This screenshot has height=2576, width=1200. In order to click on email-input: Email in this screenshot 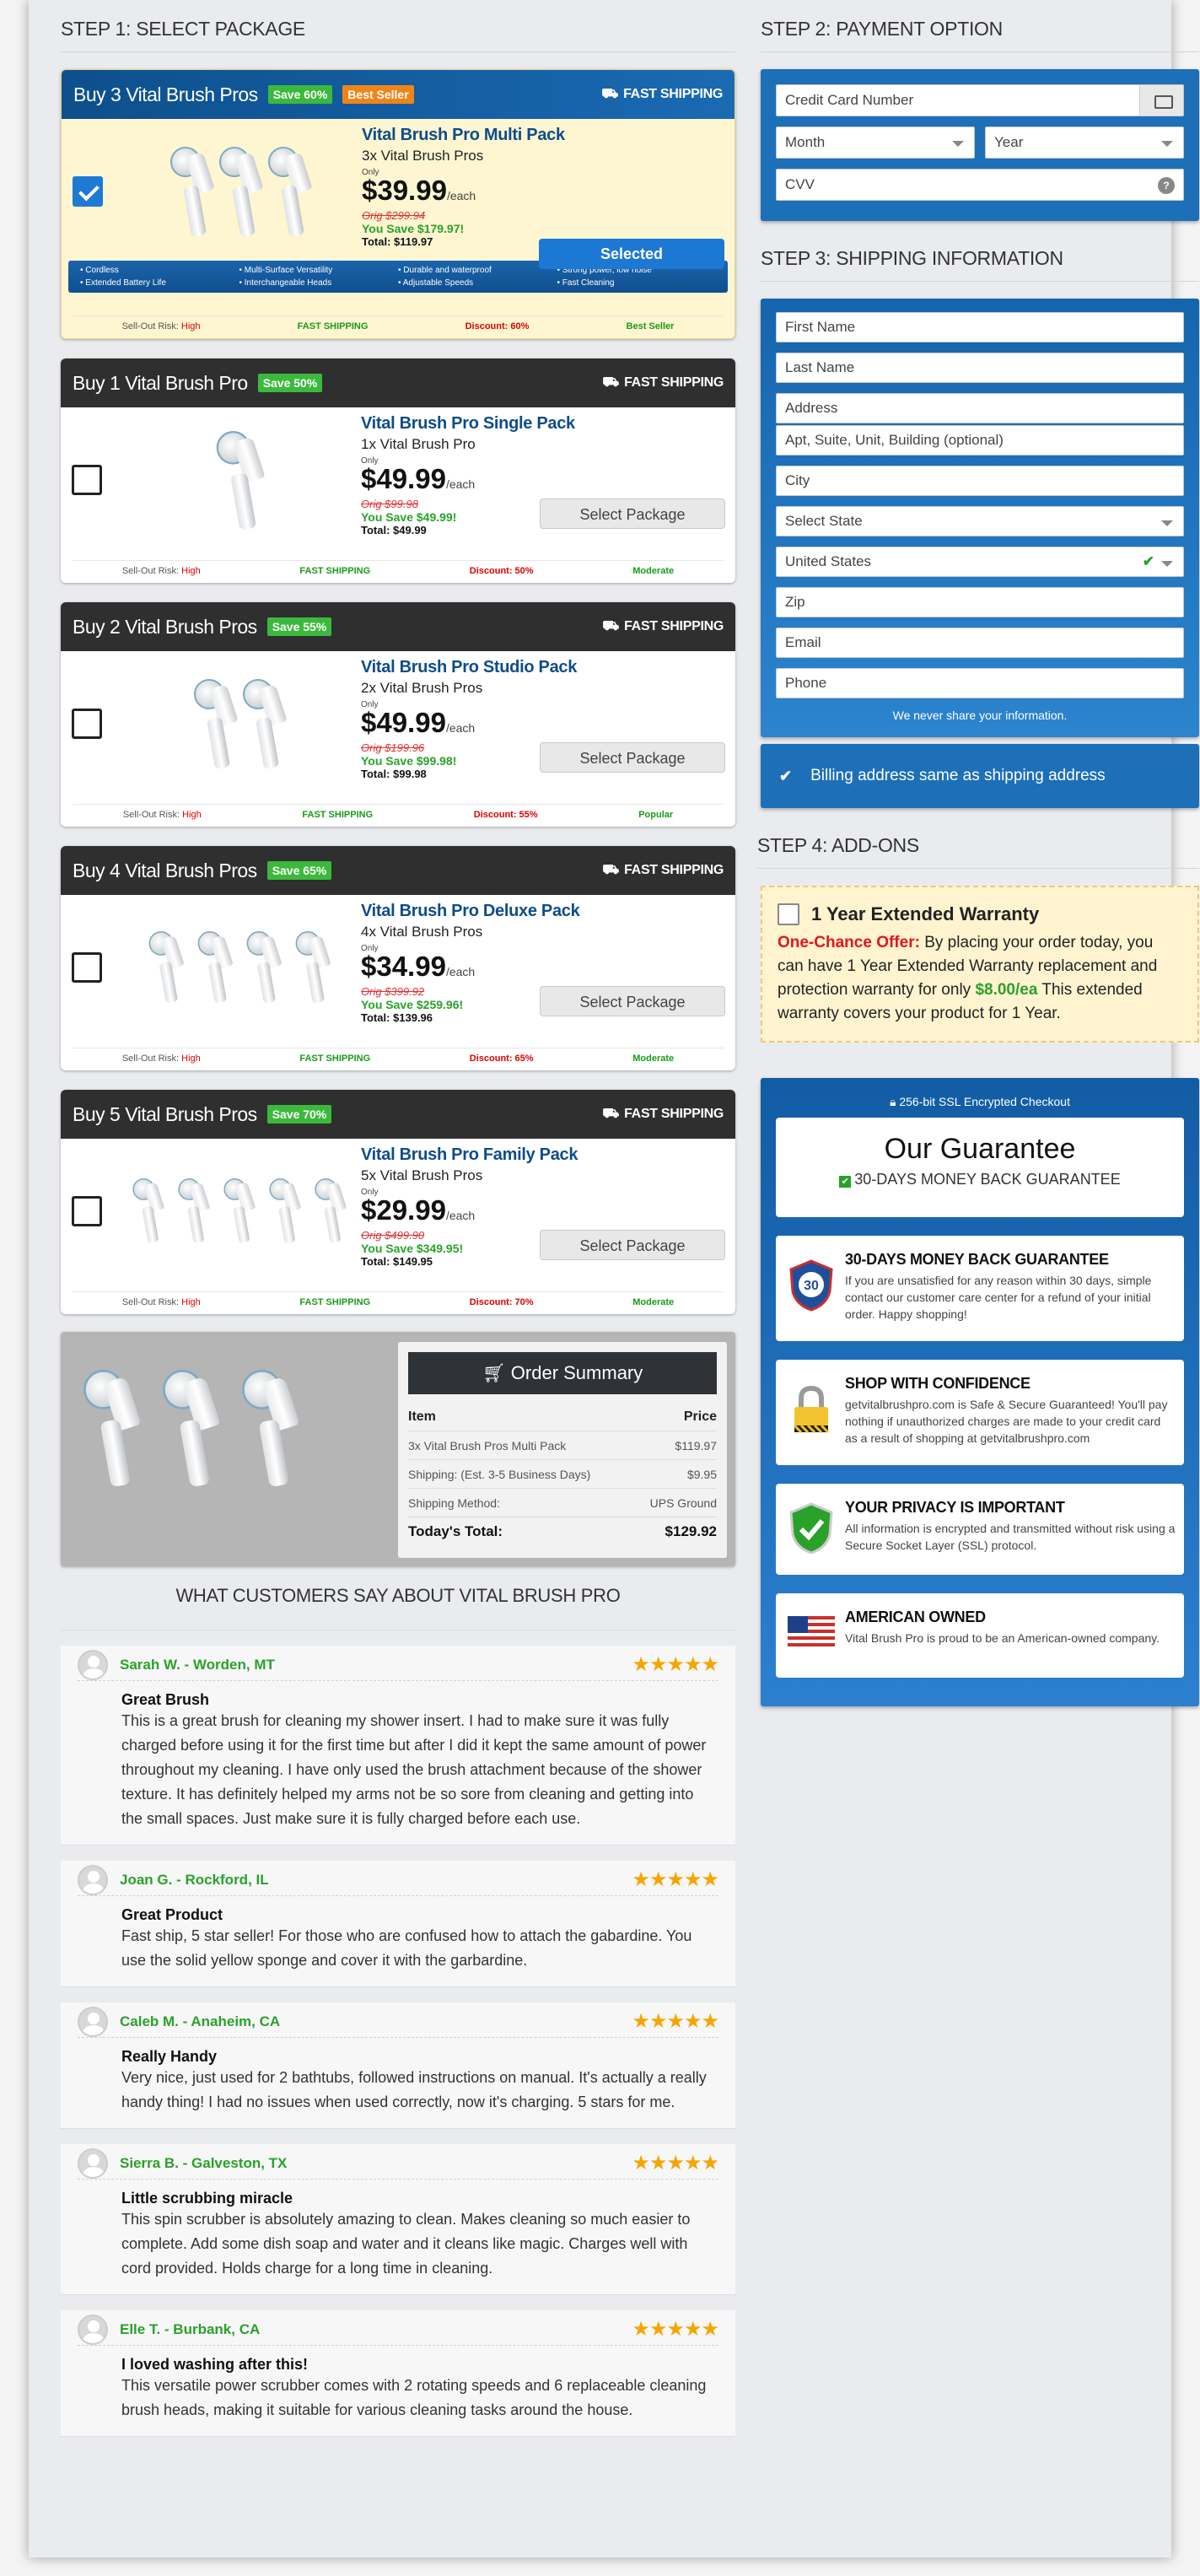, I will do `click(980, 643)`.